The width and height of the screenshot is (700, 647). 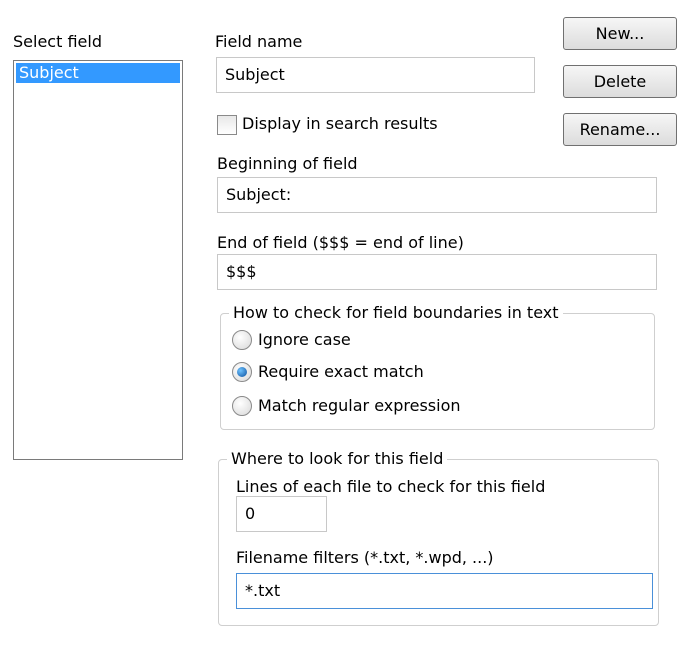 What do you see at coordinates (98, 73) in the screenshot?
I see `list-item: Subject` at bounding box center [98, 73].